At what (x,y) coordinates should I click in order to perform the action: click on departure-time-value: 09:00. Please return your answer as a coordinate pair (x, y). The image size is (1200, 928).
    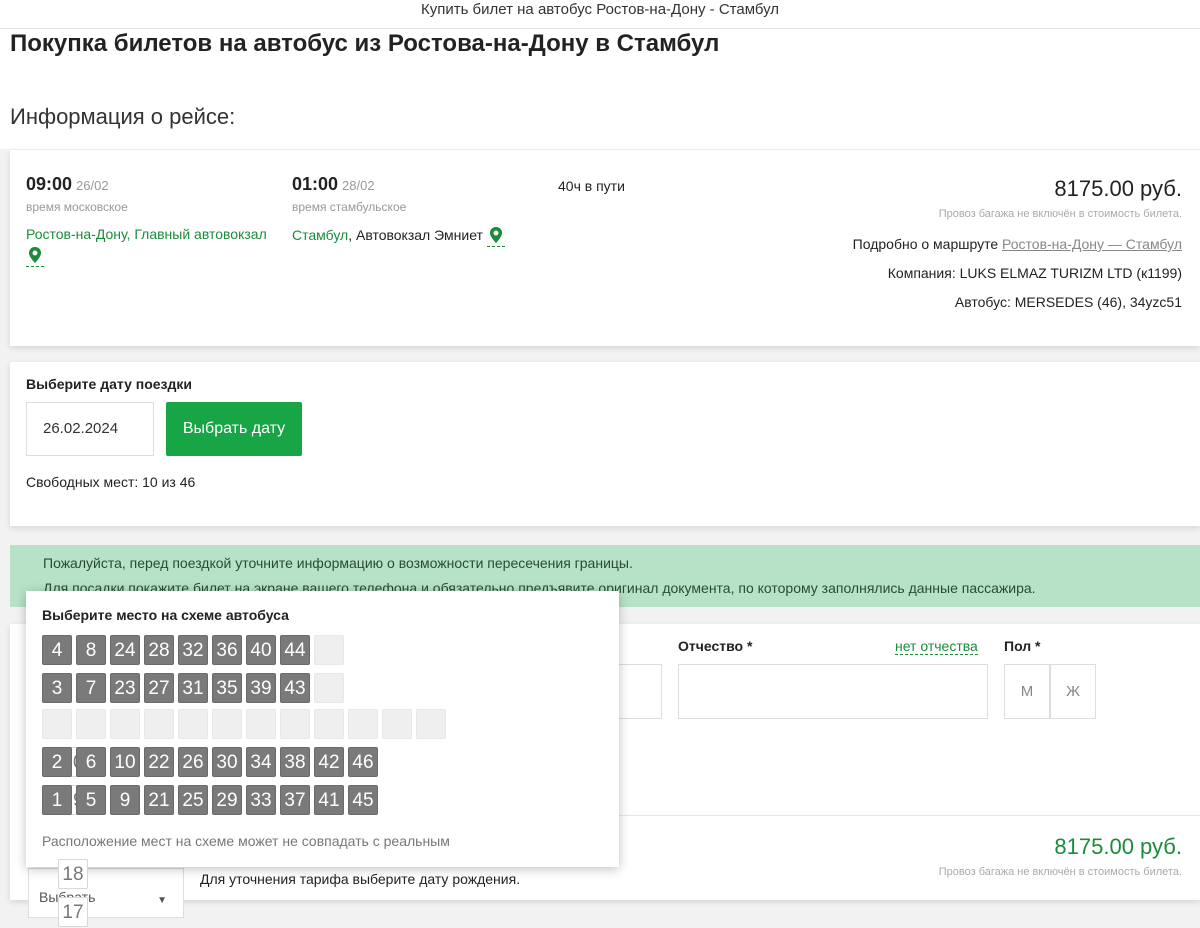
    Looking at the image, I should click on (49, 184).